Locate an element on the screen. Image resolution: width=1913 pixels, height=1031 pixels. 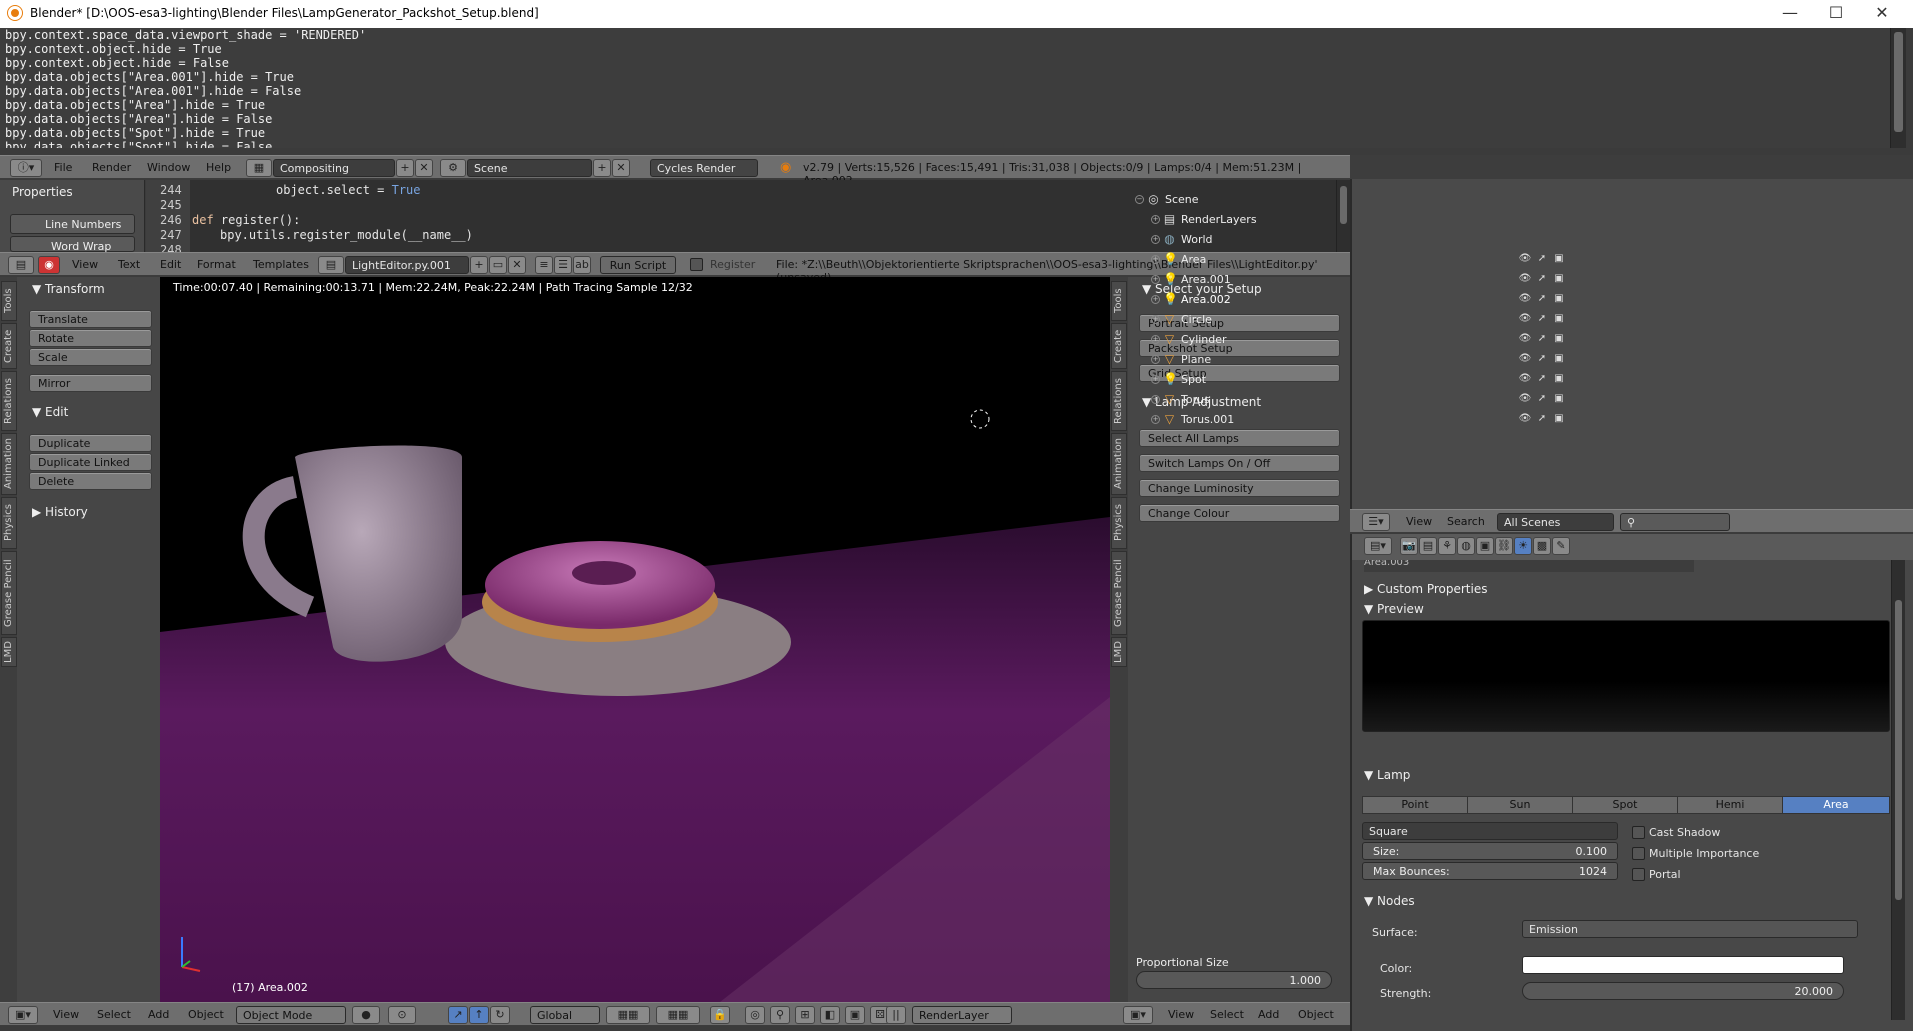
remove-scene-icon: ✕ is located at coordinates (621, 168).